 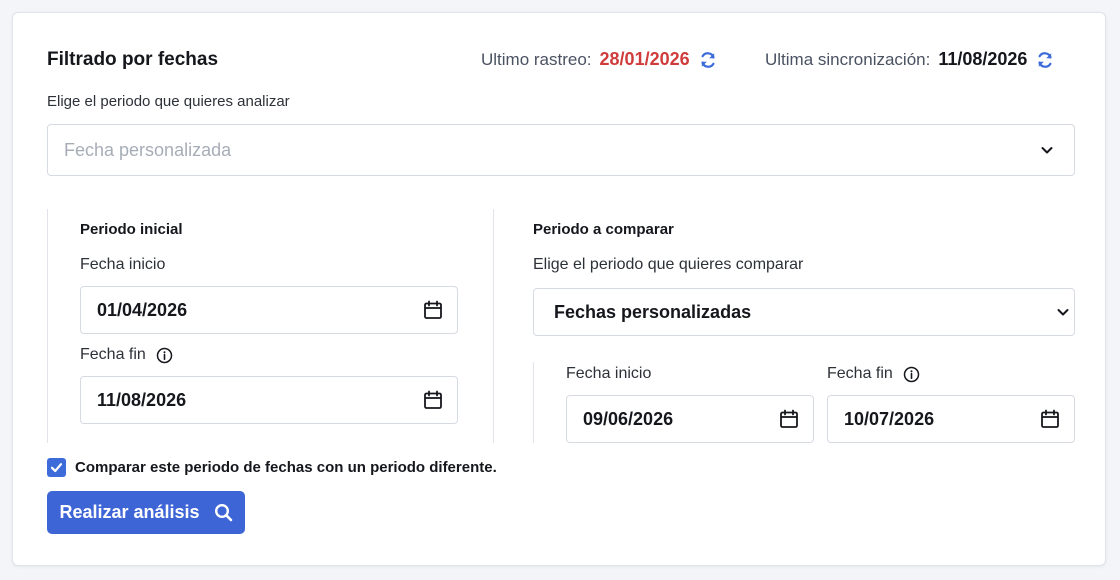 I want to click on compare-start-label: Fecha inicio, so click(x=608, y=374).